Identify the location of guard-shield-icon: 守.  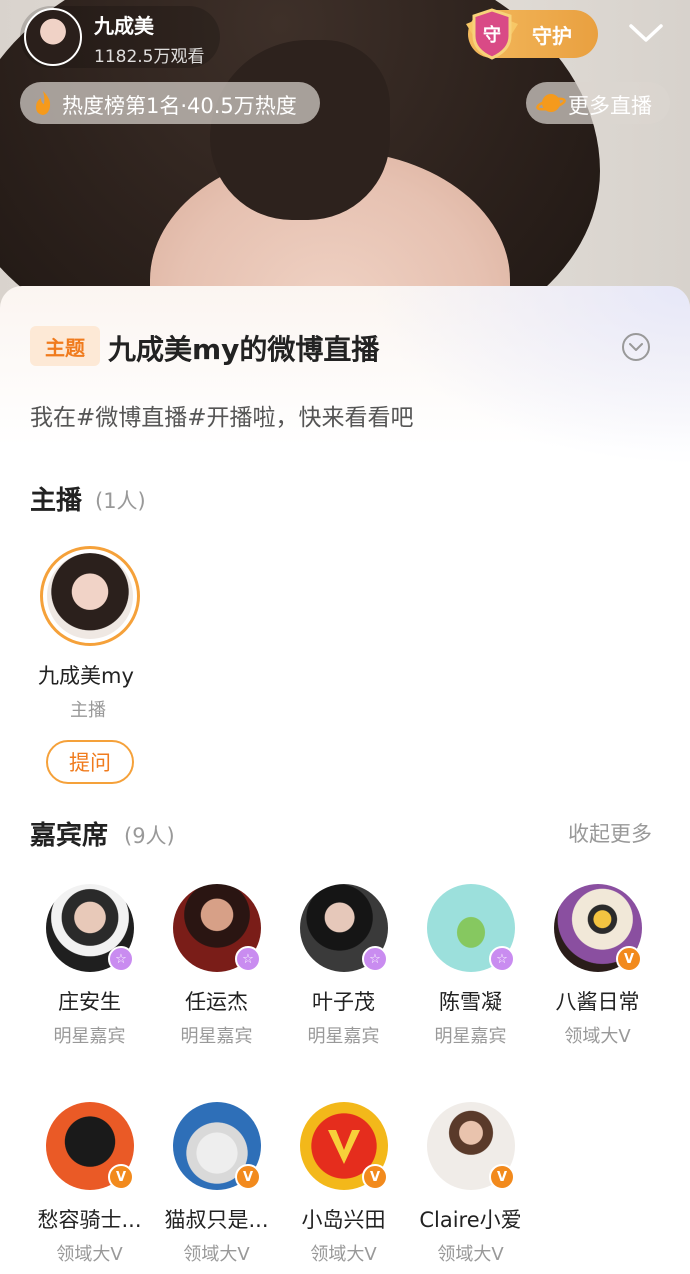
(492, 34).